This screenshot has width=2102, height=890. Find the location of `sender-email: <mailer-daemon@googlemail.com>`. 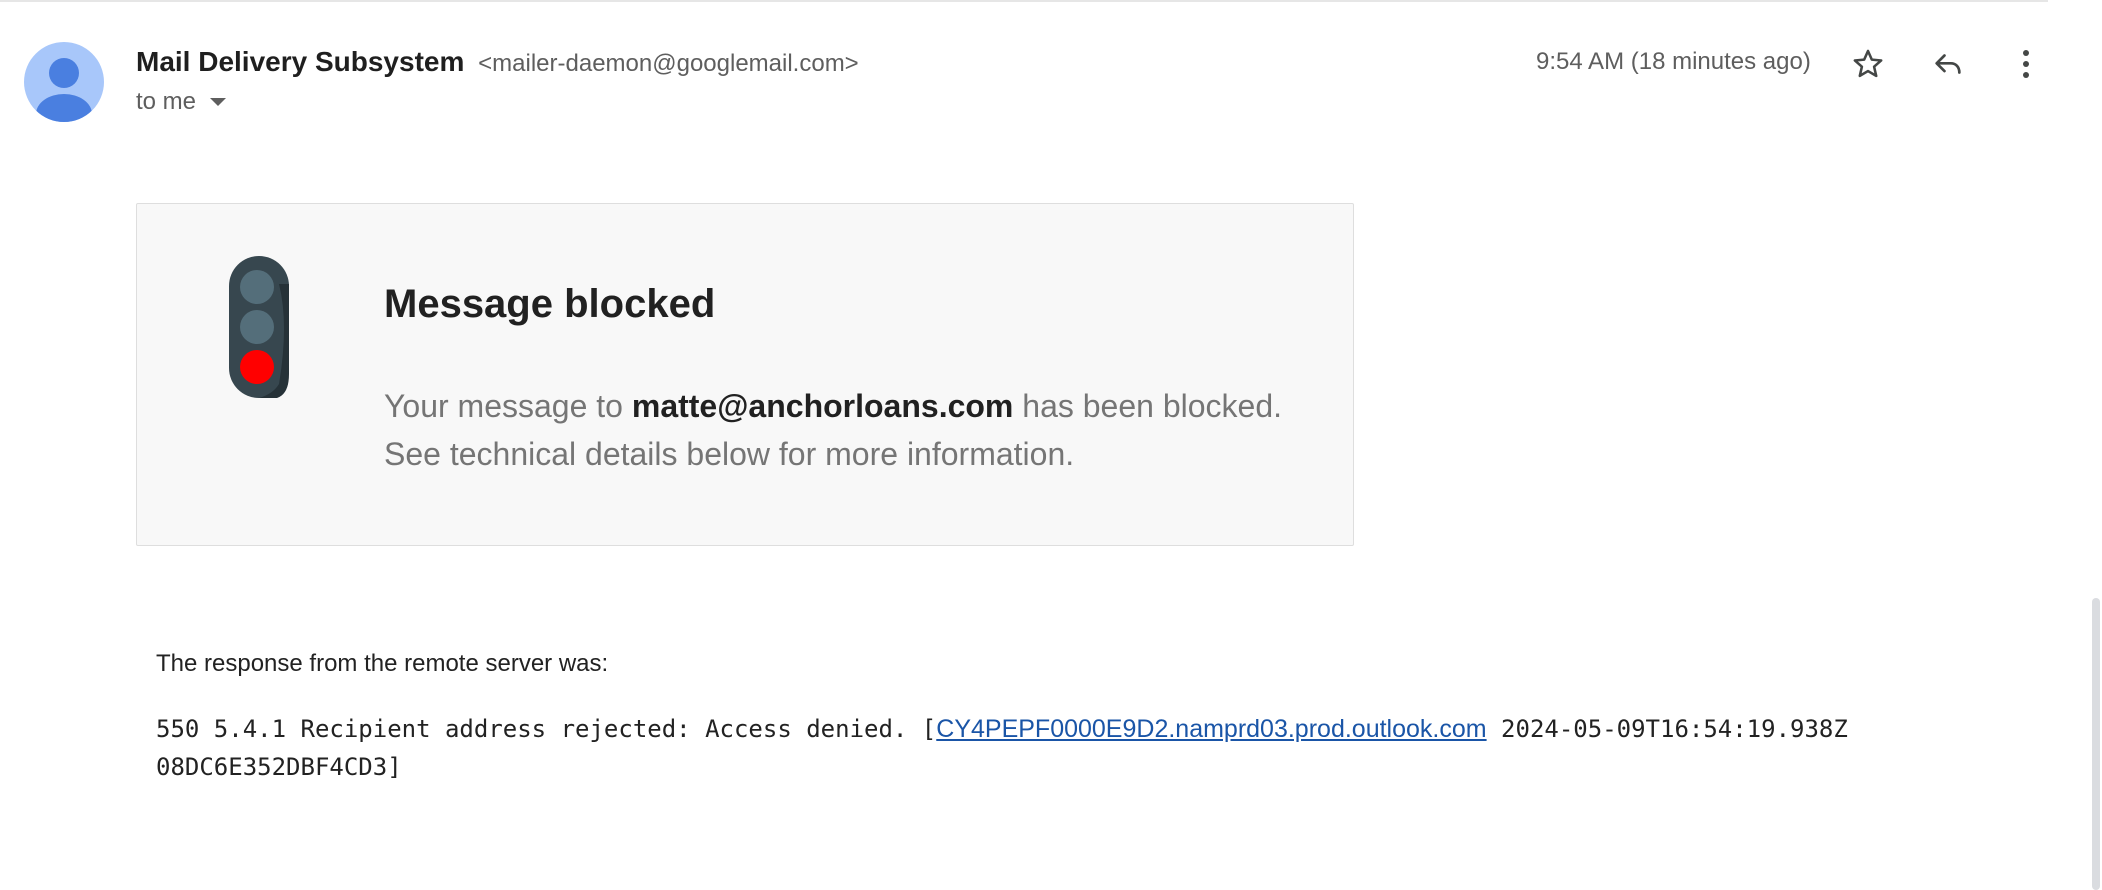

sender-email: <mailer-daemon@googlemail.com> is located at coordinates (668, 63).